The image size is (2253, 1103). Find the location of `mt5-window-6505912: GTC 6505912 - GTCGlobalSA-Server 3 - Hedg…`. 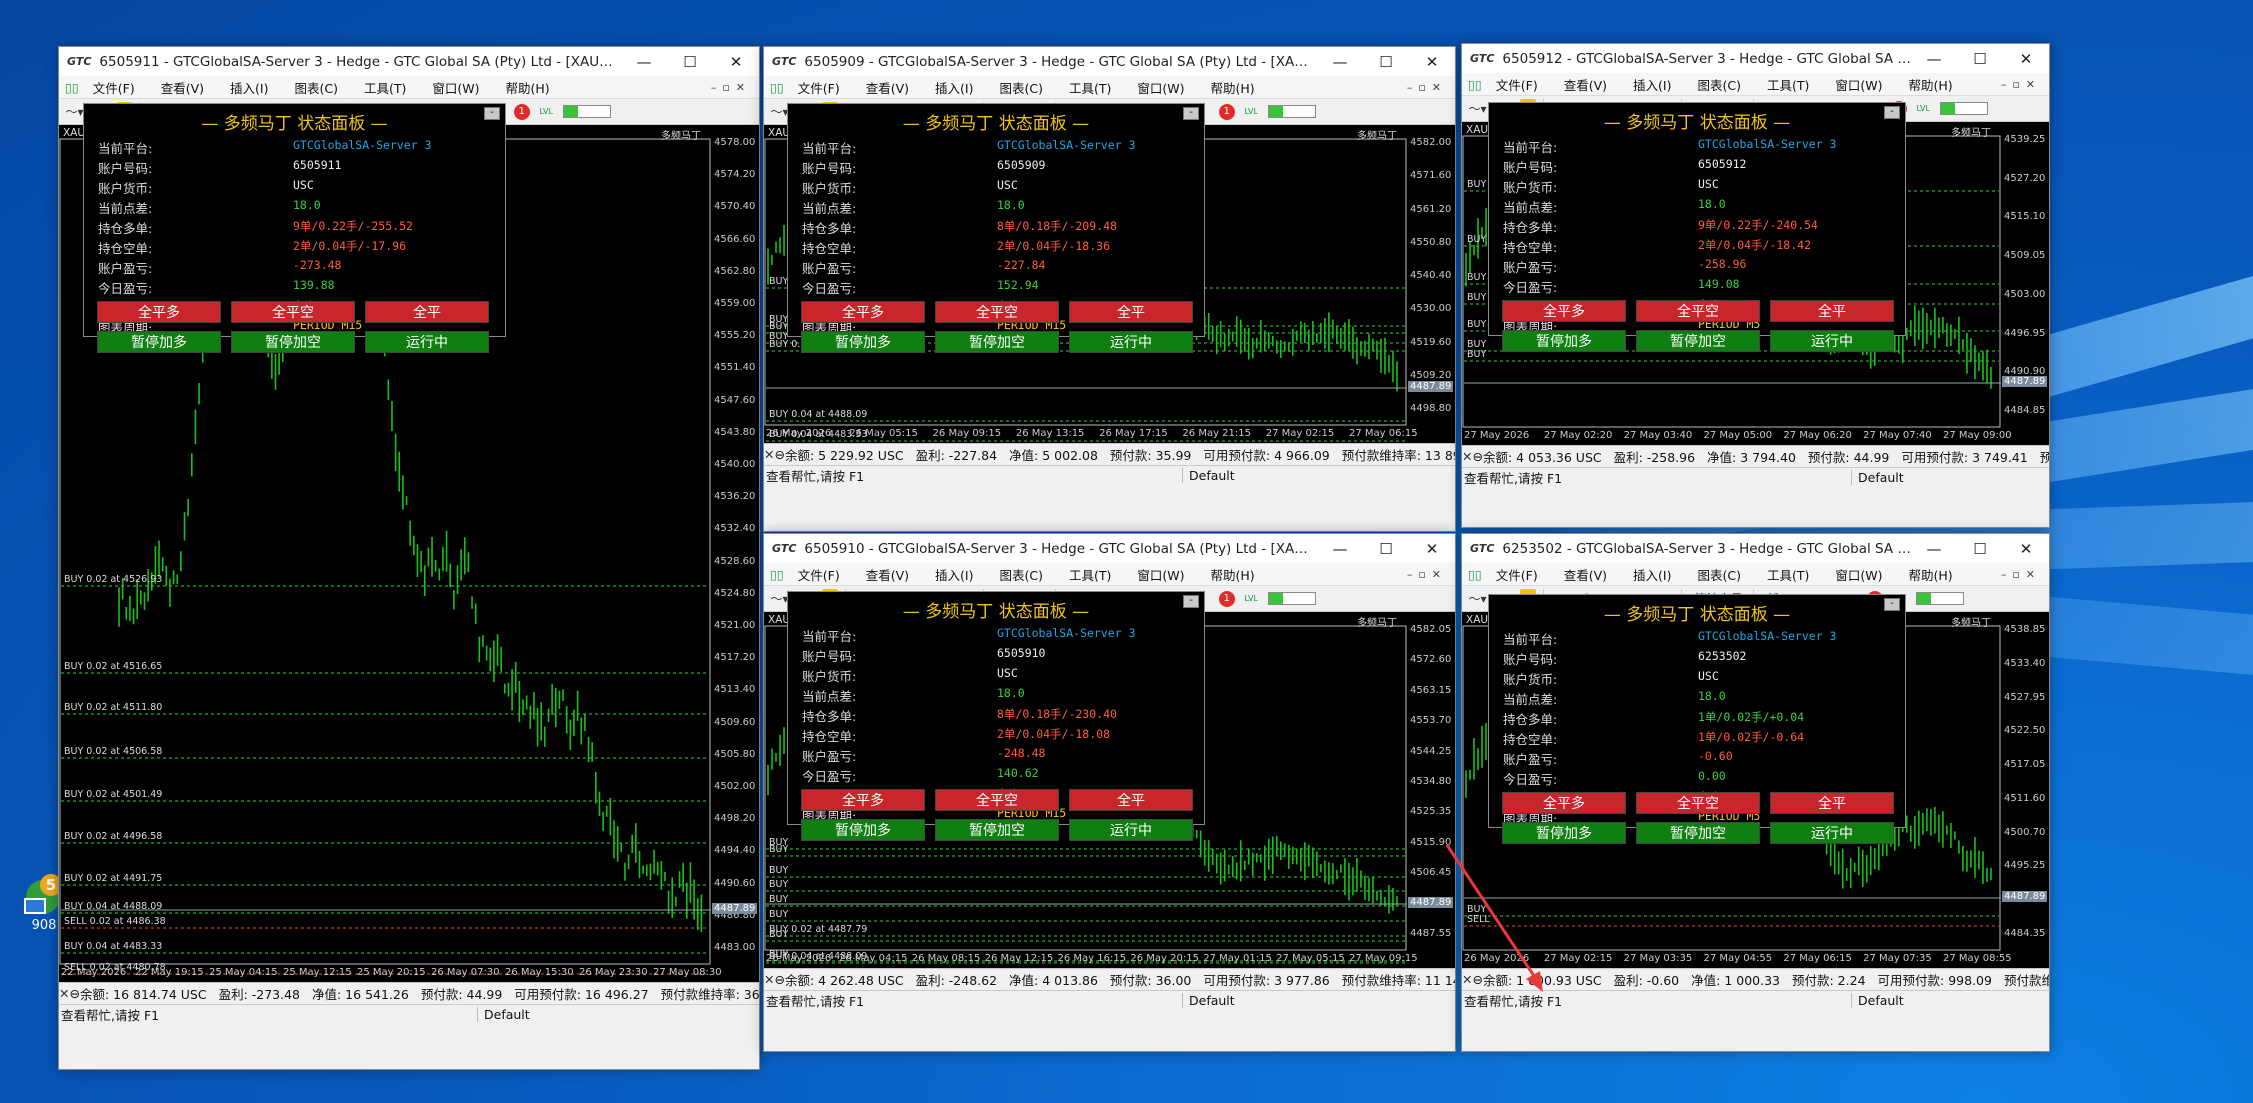

mt5-window-6505912: GTC 6505912 - GTCGlobalSA-Server 3 - Hedg… is located at coordinates (1755, 285).